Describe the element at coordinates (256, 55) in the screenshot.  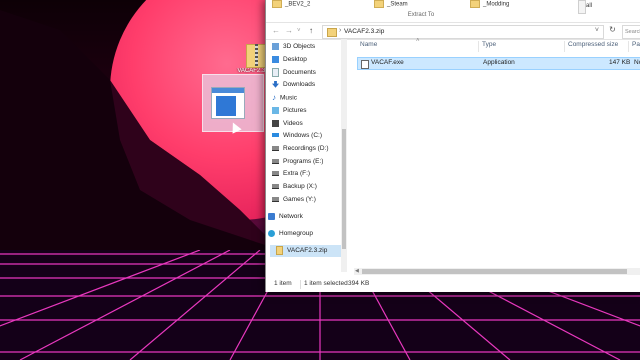
I see `zipper-icon` at that location.